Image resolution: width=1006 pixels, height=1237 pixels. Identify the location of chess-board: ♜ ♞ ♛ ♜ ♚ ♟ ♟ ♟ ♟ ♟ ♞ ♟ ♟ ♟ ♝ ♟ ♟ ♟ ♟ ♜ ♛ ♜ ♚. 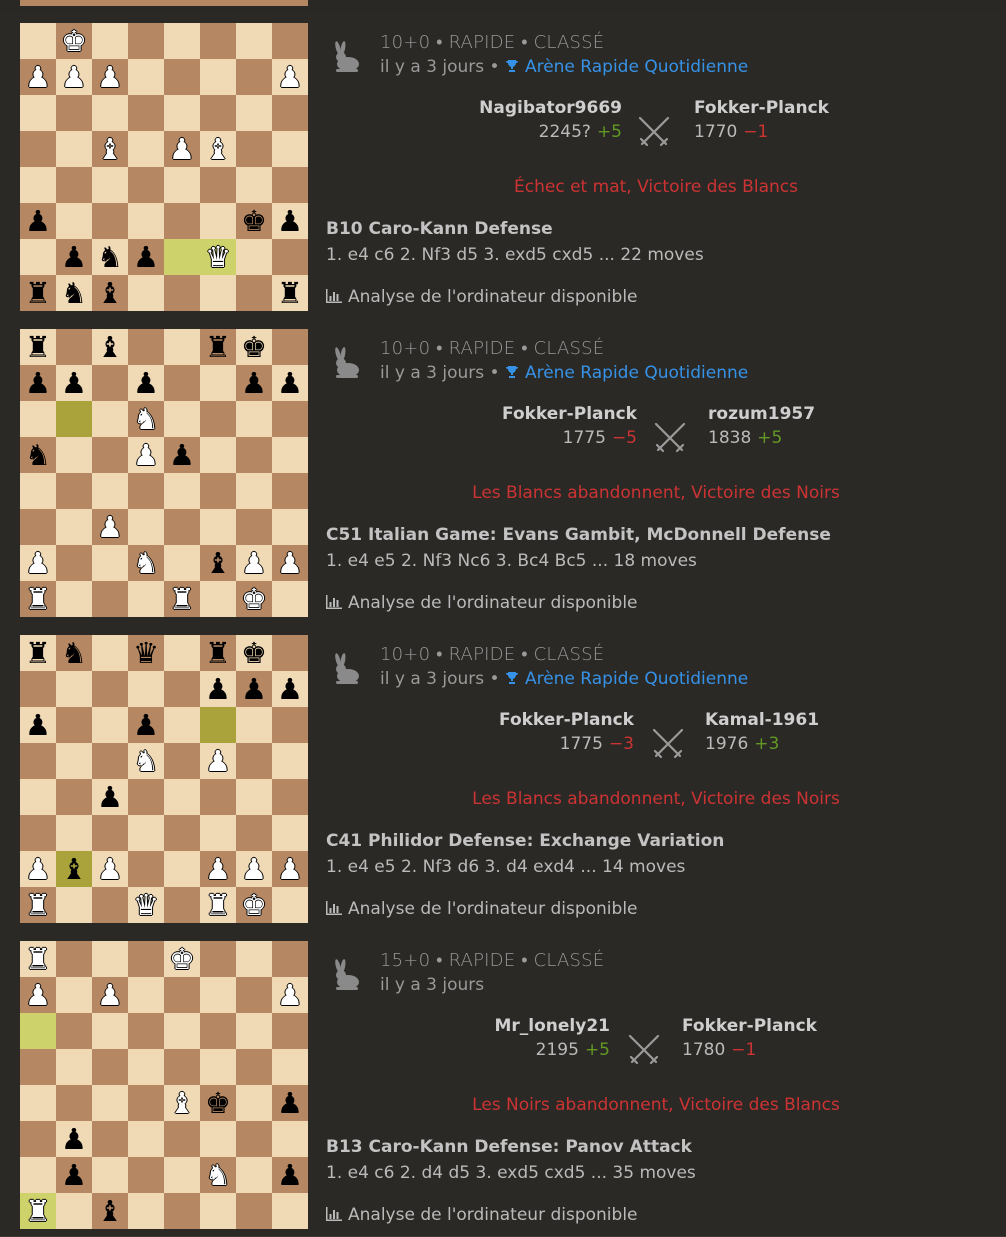
(164, 779).